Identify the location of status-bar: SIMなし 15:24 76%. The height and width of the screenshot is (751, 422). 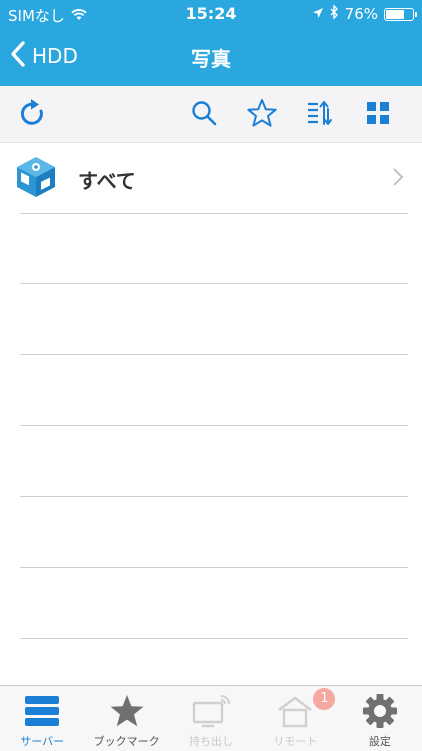
(211, 14).